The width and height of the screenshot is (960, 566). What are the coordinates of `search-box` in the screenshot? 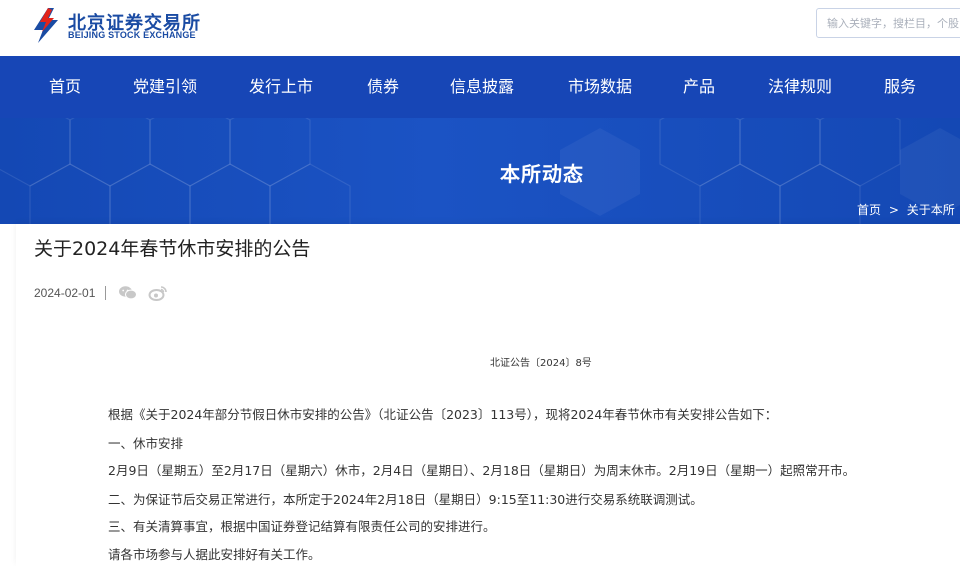 It's located at (888, 23).